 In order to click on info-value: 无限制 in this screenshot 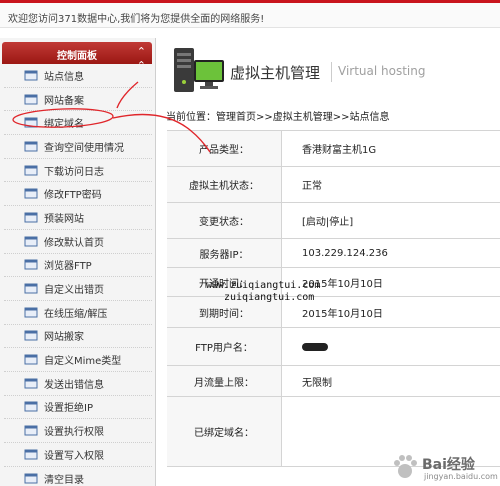, I will do `click(317, 383)`.